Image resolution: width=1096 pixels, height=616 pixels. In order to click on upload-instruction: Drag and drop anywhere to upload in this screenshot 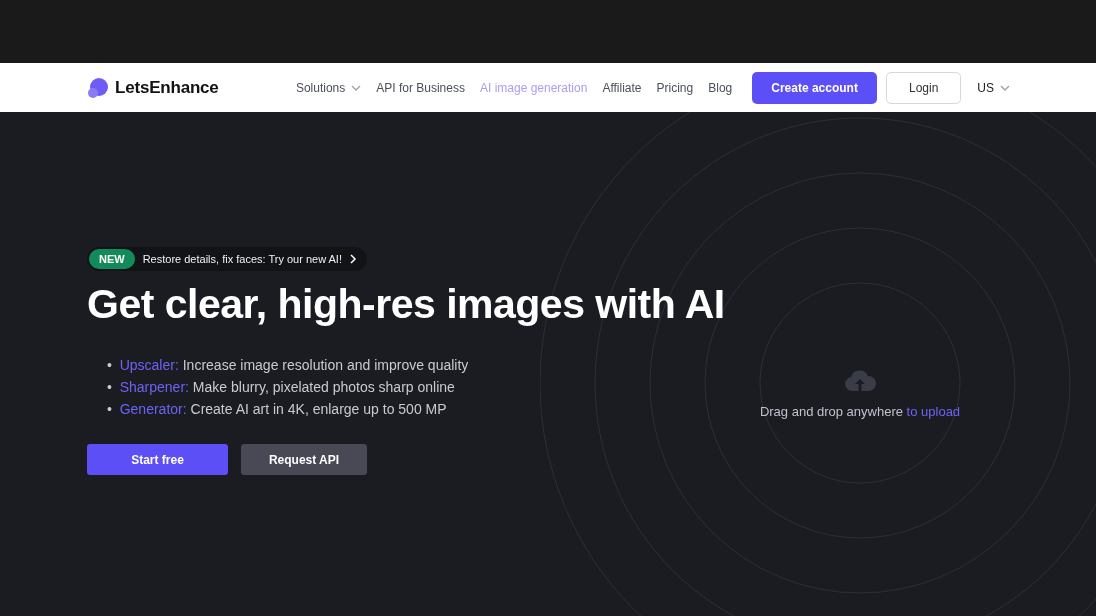, I will do `click(860, 411)`.